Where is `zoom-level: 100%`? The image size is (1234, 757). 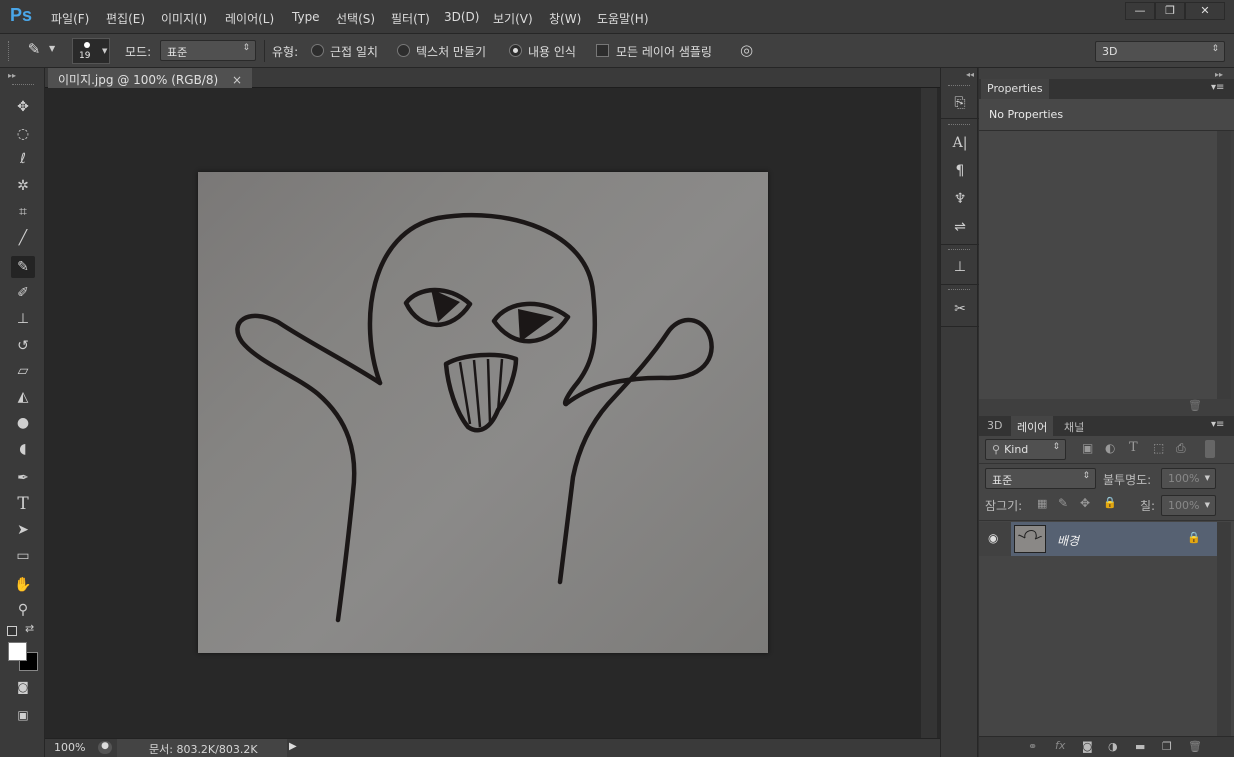
zoom-level: 100% is located at coordinates (69, 747).